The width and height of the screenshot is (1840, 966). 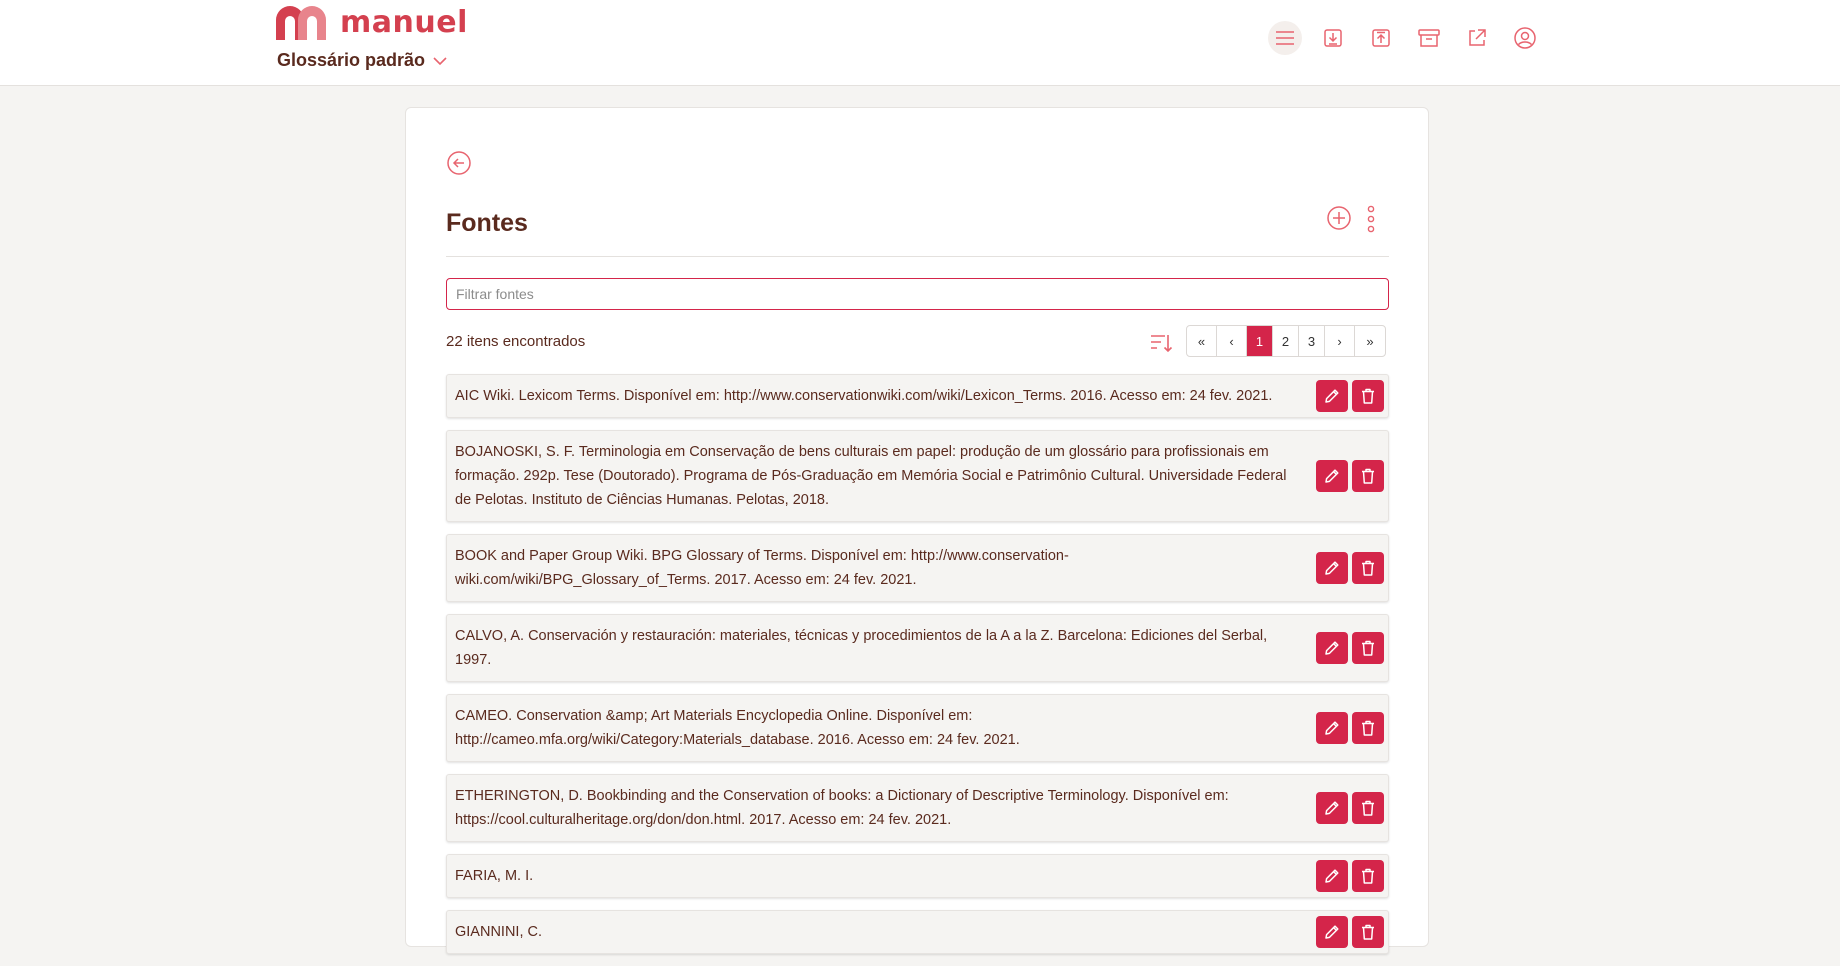 I want to click on export-button, so click(x=1381, y=38).